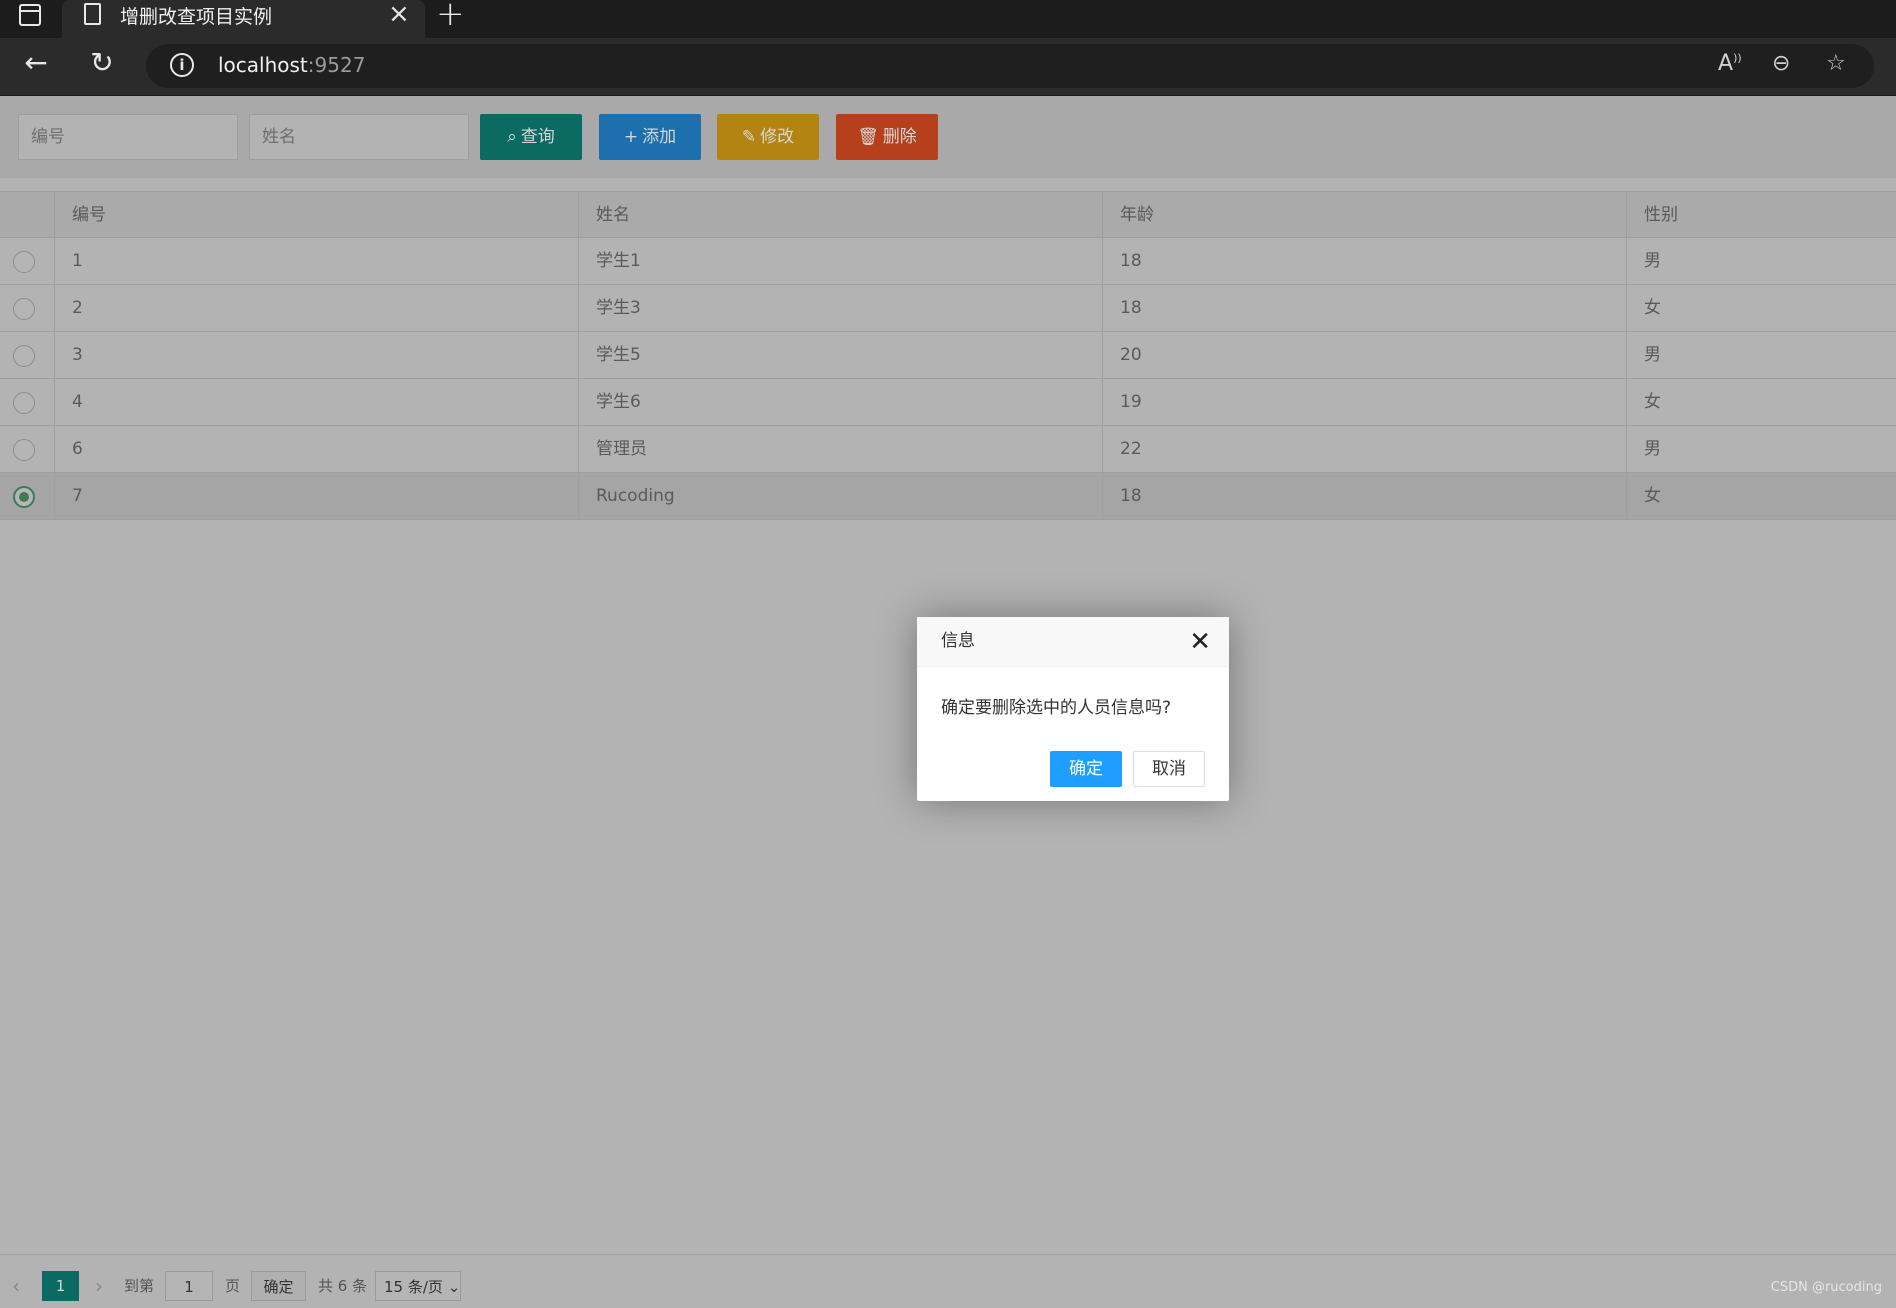  Describe the element at coordinates (316, 308) in the screenshot. I see `cell-id: 2` at that location.